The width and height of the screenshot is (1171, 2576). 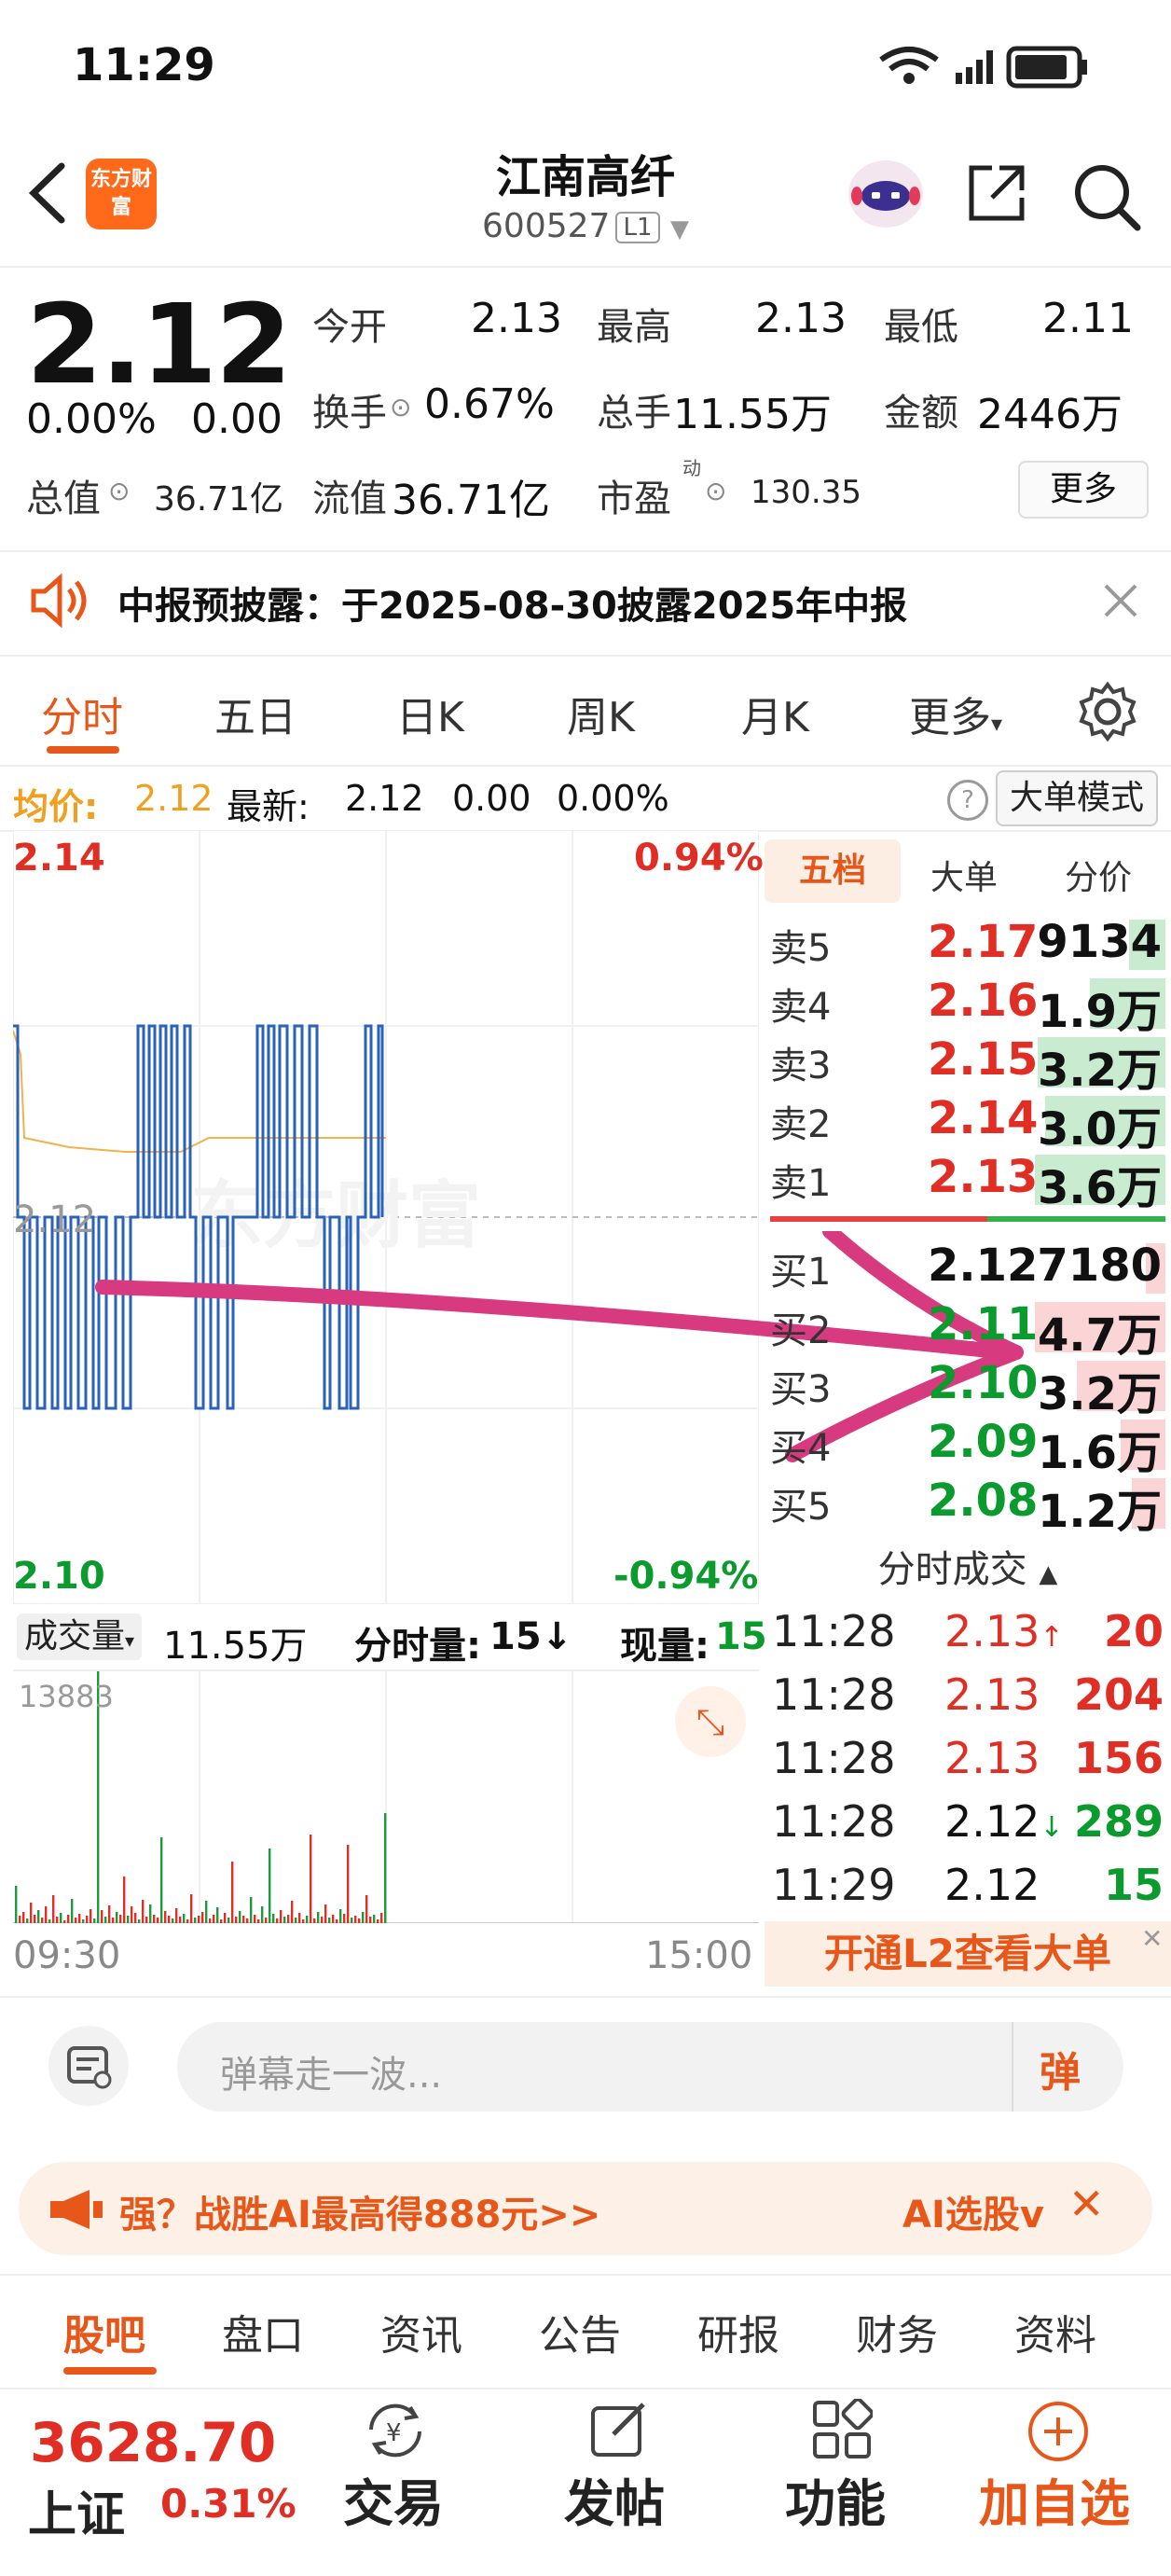 I want to click on trade-volume: 15, so click(x=1133, y=1885).